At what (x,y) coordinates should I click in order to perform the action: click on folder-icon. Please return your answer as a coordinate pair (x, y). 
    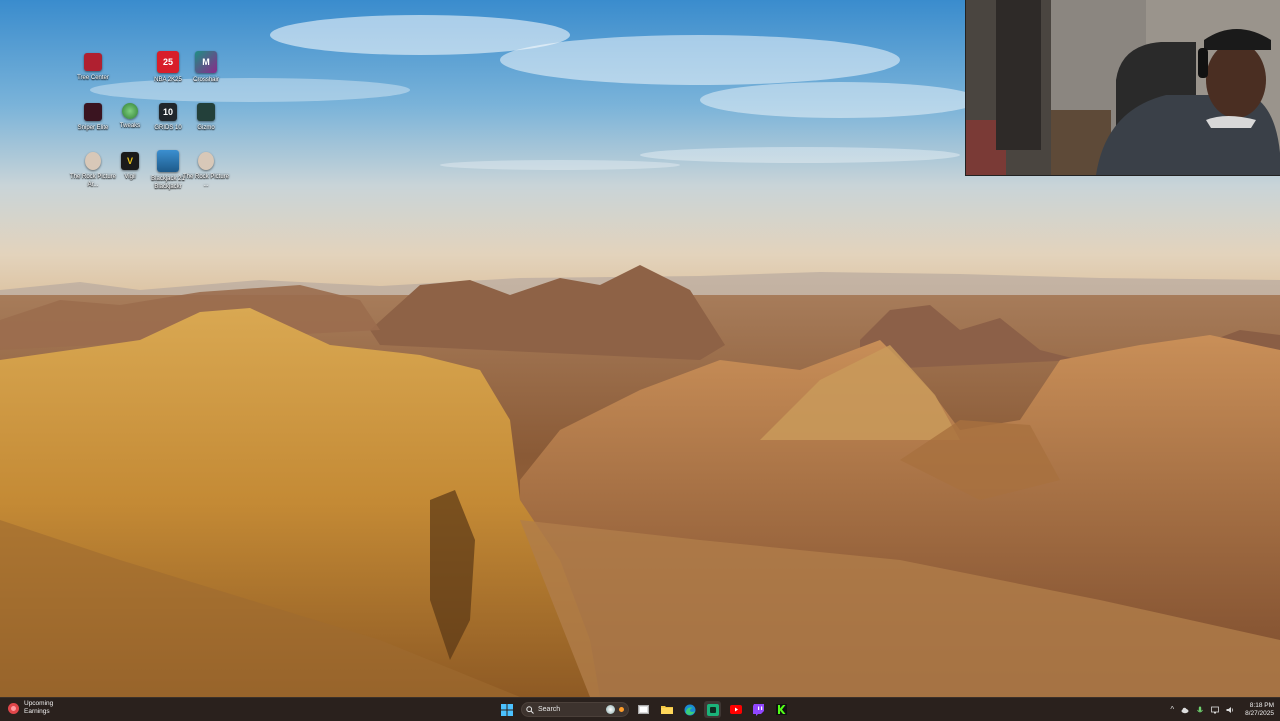
    Looking at the image, I should click on (666, 710).